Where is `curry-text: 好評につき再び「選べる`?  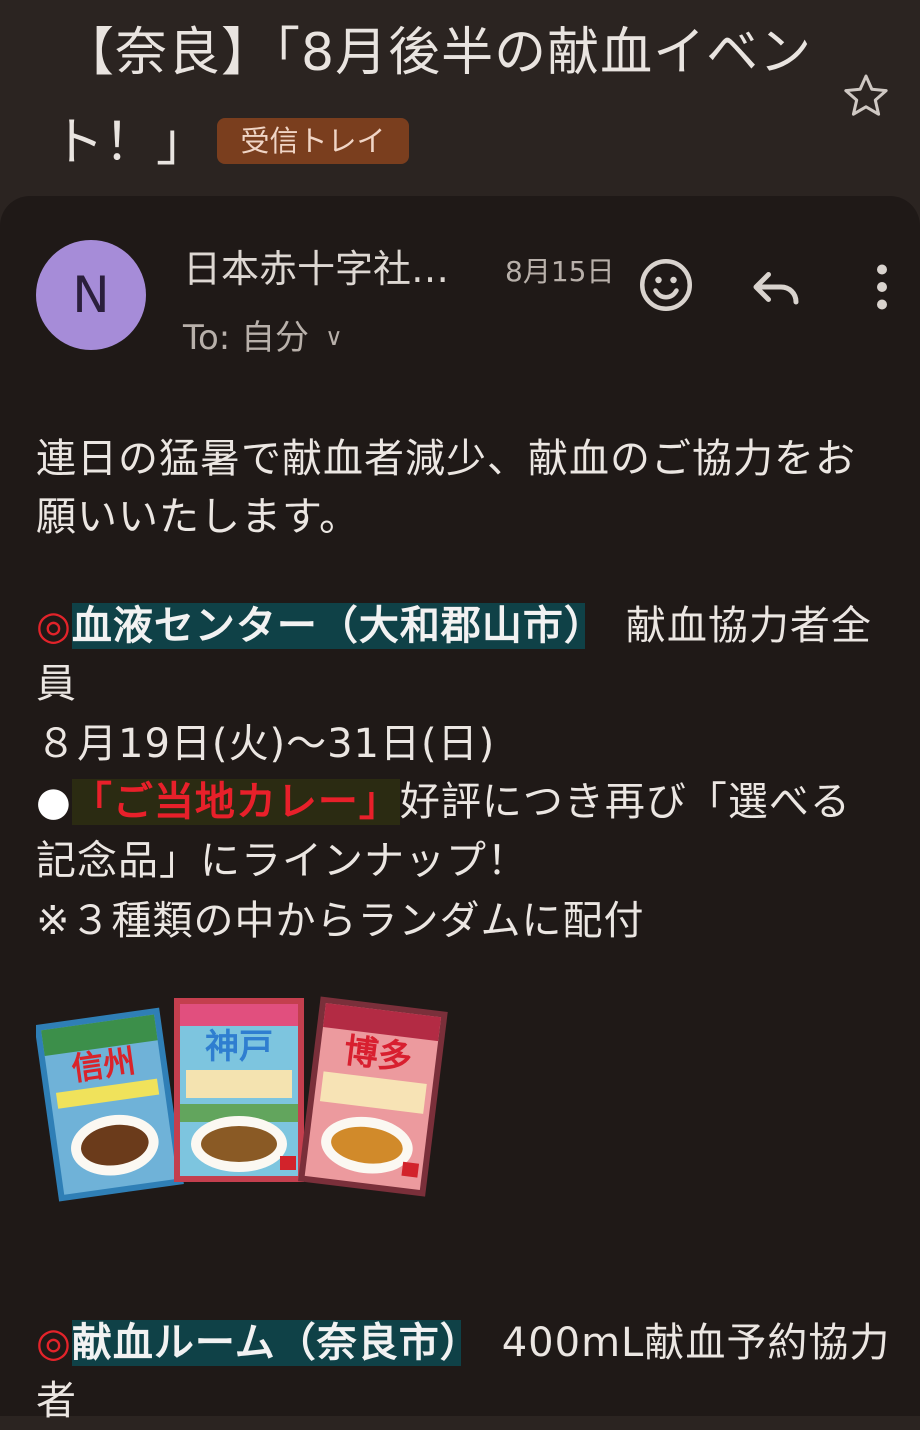 curry-text: 好評につき再び「選べる is located at coordinates (625, 802).